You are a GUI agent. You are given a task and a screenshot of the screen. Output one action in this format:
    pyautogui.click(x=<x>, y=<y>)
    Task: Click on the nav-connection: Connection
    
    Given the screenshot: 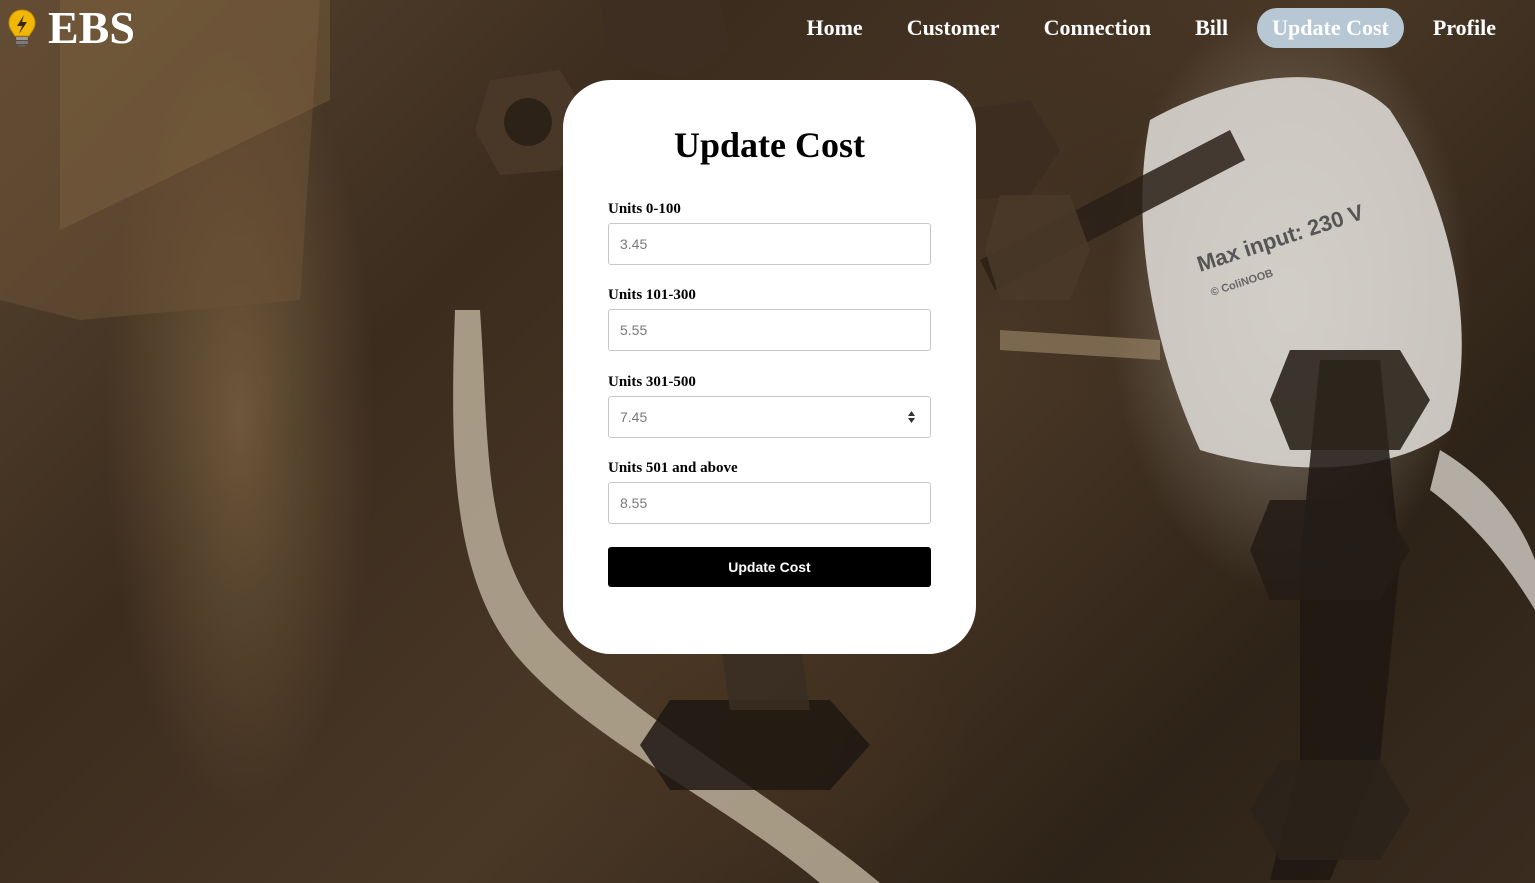 What is the action you would take?
    pyautogui.click(x=1098, y=28)
    